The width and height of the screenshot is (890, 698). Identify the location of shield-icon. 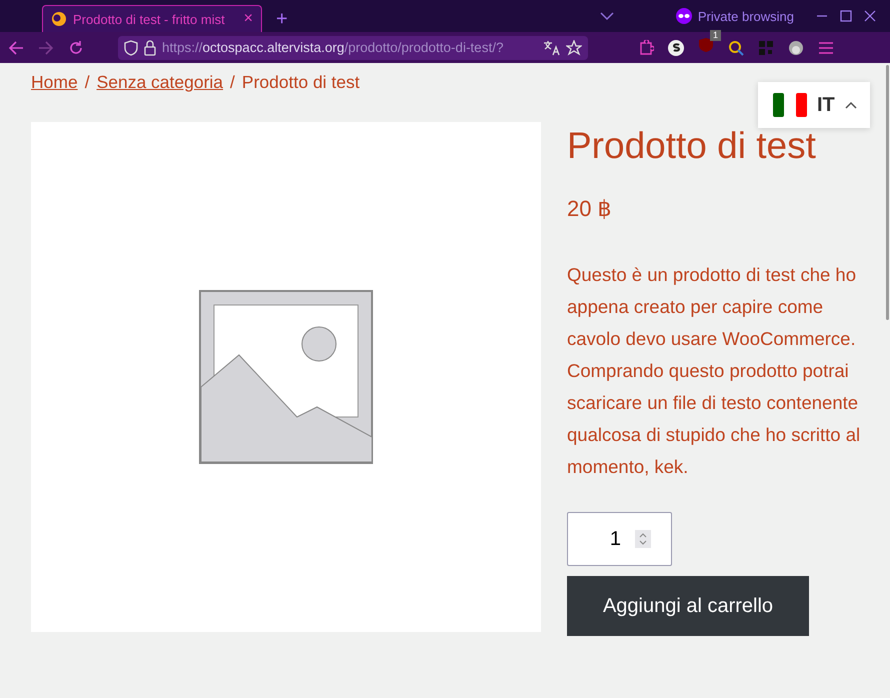
(131, 48).